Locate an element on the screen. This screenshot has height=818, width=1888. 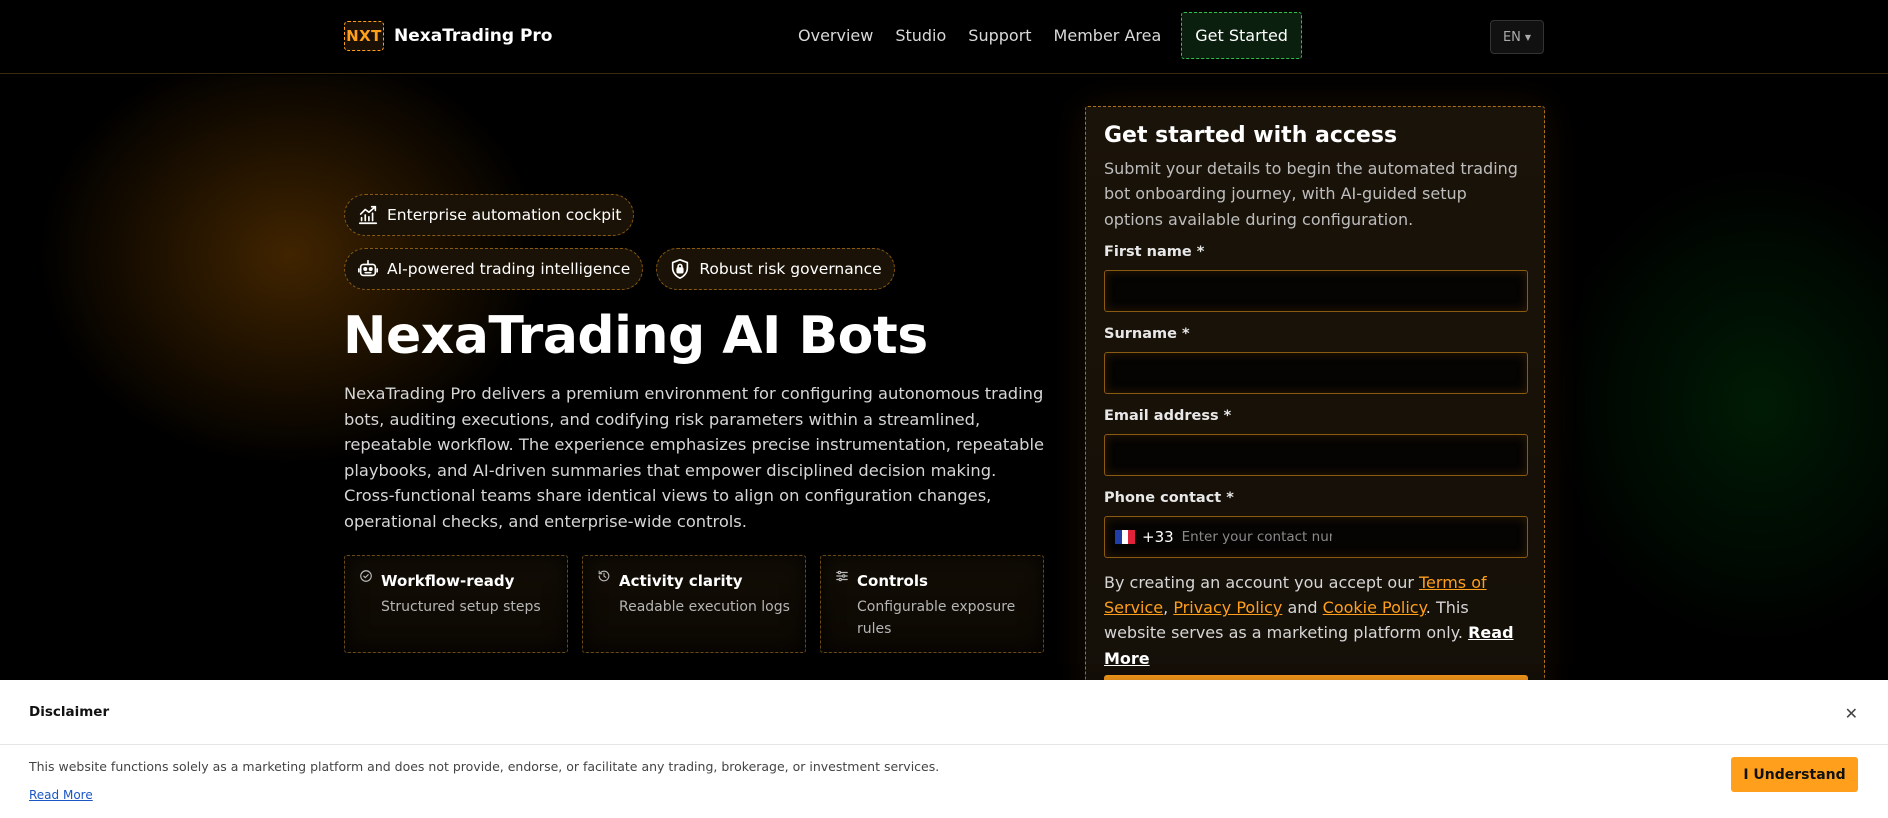
robot-icon is located at coordinates (368, 268).